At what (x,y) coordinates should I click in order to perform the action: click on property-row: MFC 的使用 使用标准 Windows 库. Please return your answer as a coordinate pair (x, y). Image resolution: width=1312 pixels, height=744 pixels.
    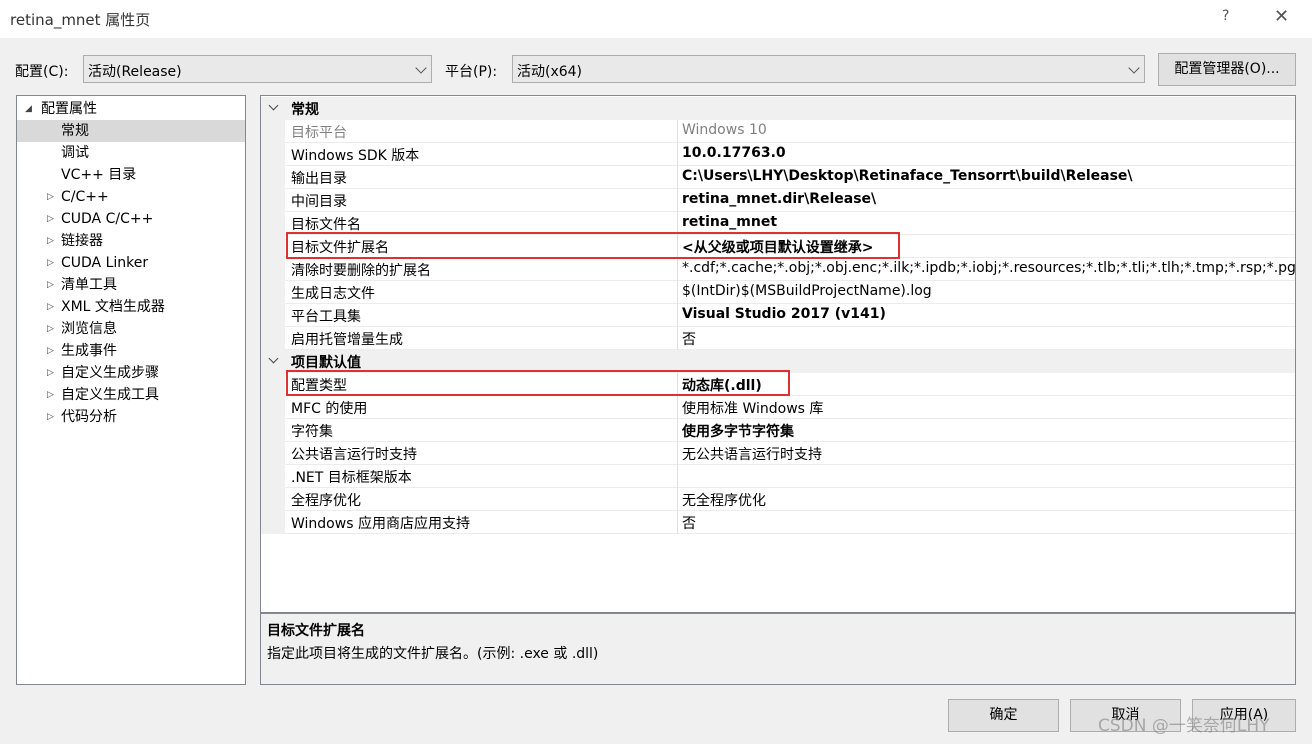
    Looking at the image, I should click on (778, 407).